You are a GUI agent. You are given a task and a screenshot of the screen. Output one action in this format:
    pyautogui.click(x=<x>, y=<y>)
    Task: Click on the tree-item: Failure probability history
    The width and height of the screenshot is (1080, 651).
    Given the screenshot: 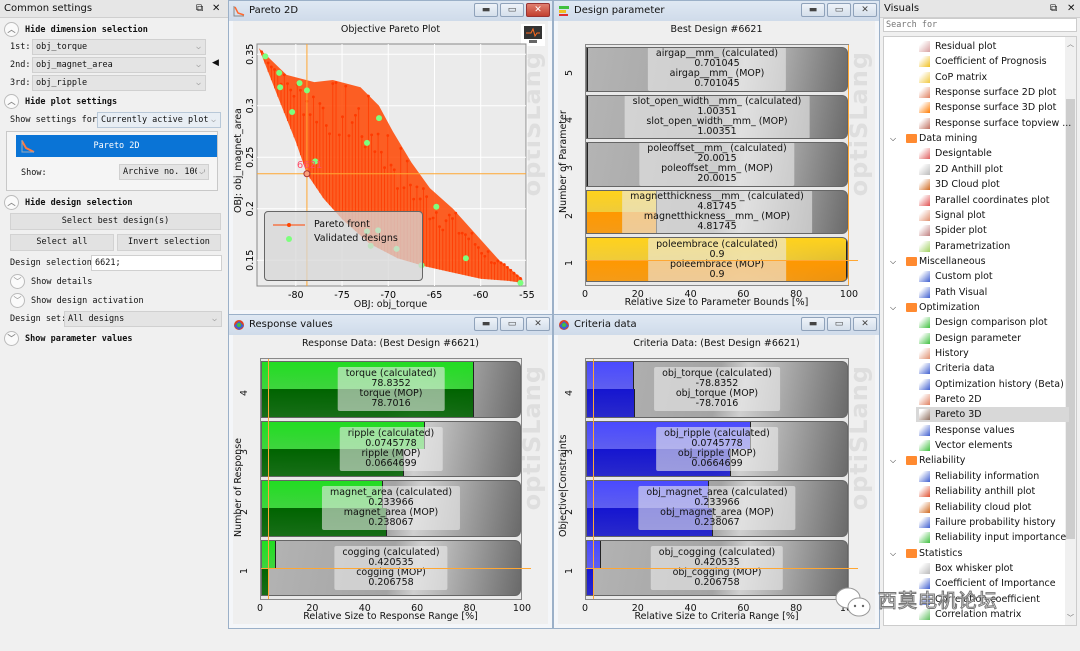 What is the action you would take?
    pyautogui.click(x=992, y=522)
    